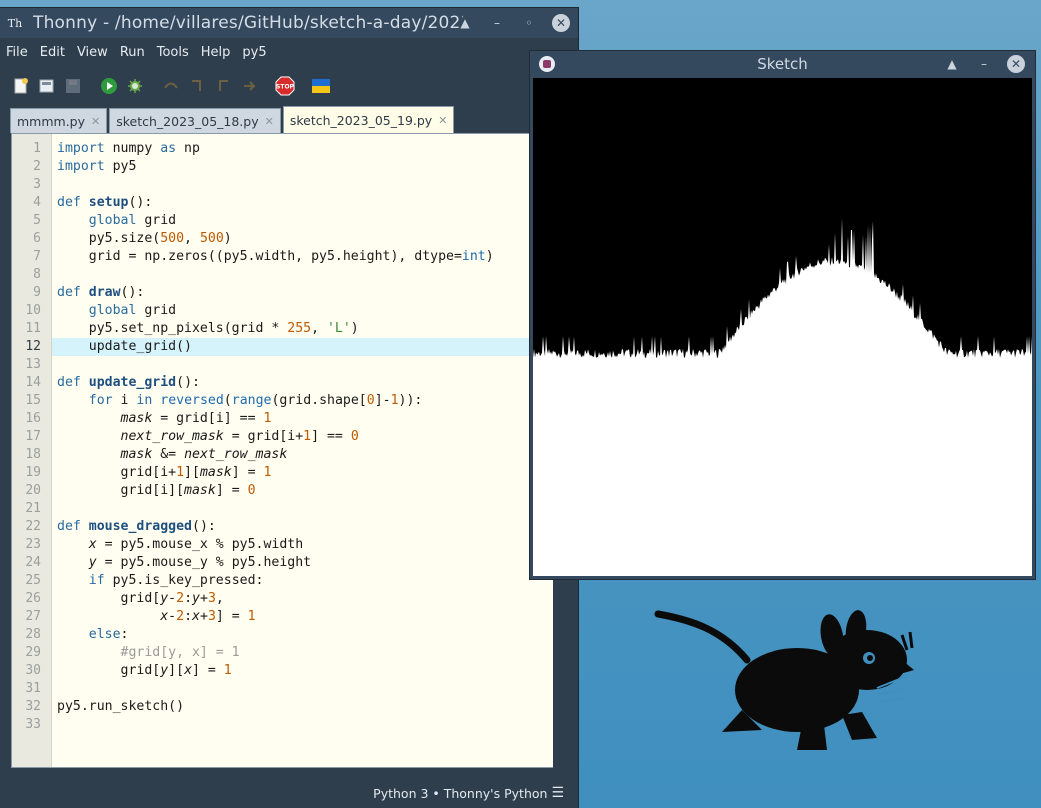  What do you see at coordinates (135, 86) in the screenshot?
I see `debug-icon` at bounding box center [135, 86].